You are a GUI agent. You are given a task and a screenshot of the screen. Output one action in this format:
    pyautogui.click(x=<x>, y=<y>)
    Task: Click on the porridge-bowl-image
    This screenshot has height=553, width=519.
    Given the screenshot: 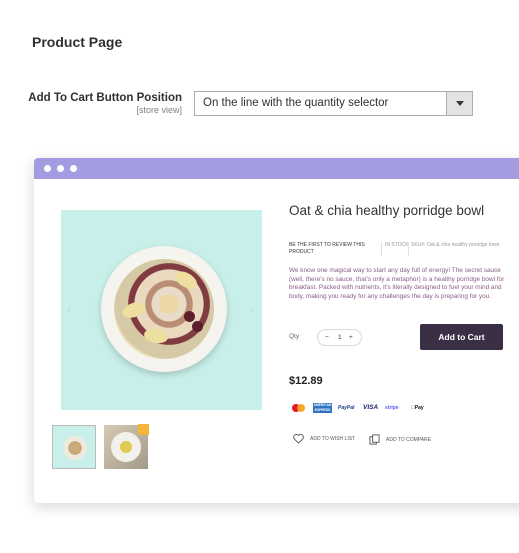 What is the action you would take?
    pyautogui.click(x=164, y=309)
    